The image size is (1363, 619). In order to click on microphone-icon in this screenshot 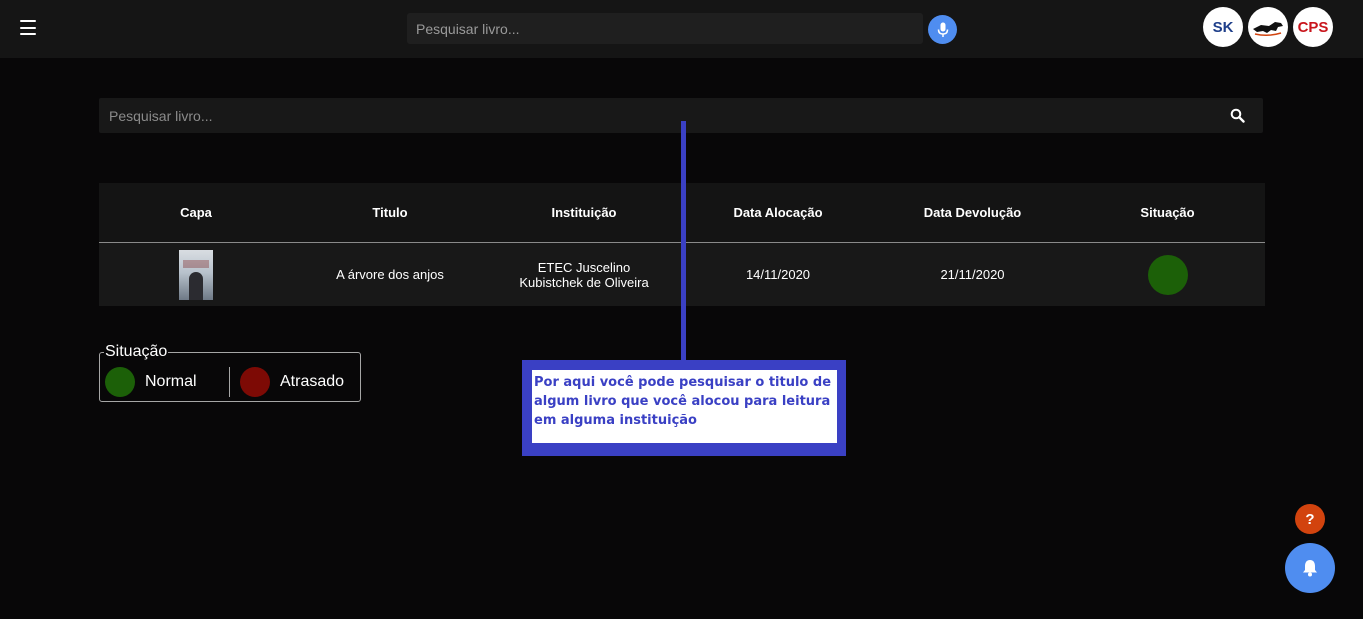, I will do `click(942, 29)`.